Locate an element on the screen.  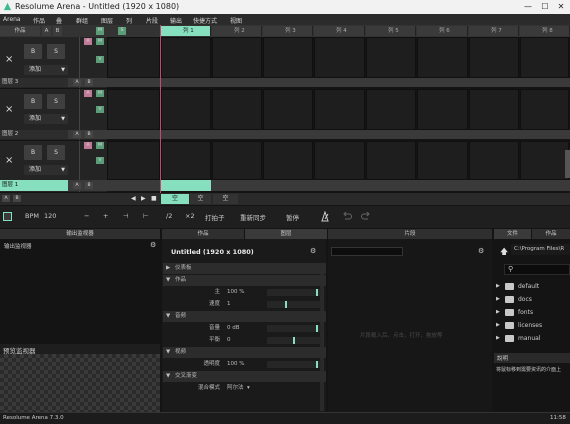
layer-1-name: 图层 1 is located at coordinates (34, 185).